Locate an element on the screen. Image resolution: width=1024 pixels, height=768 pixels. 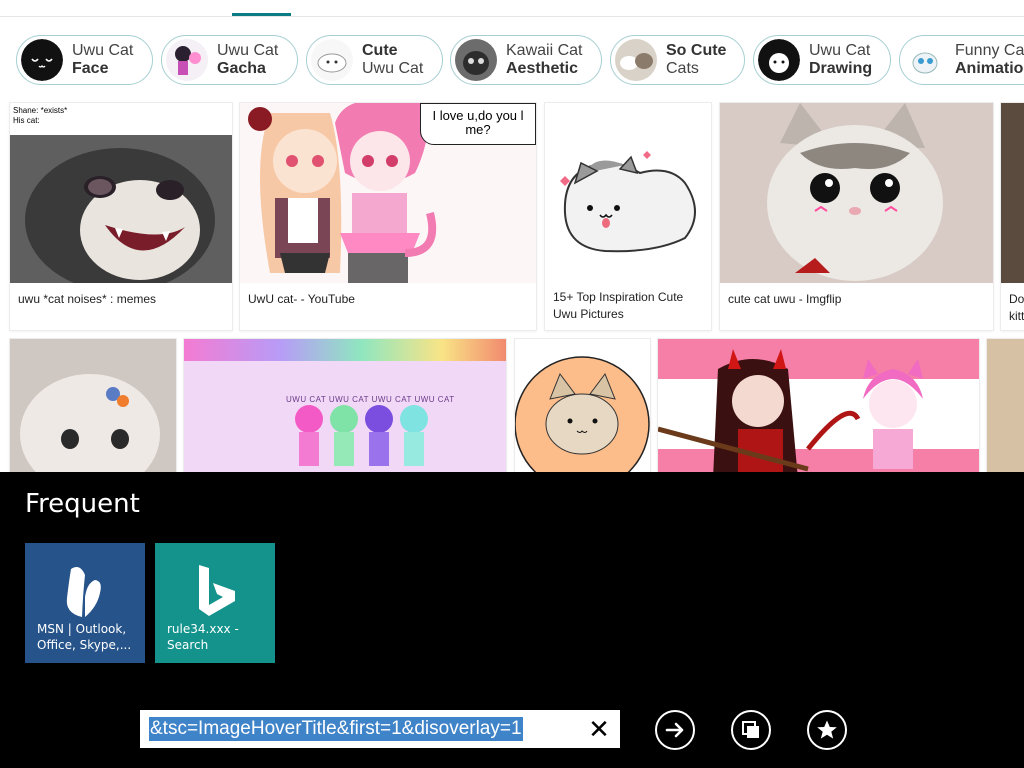
chip-line2: Face is located at coordinates (90, 68).